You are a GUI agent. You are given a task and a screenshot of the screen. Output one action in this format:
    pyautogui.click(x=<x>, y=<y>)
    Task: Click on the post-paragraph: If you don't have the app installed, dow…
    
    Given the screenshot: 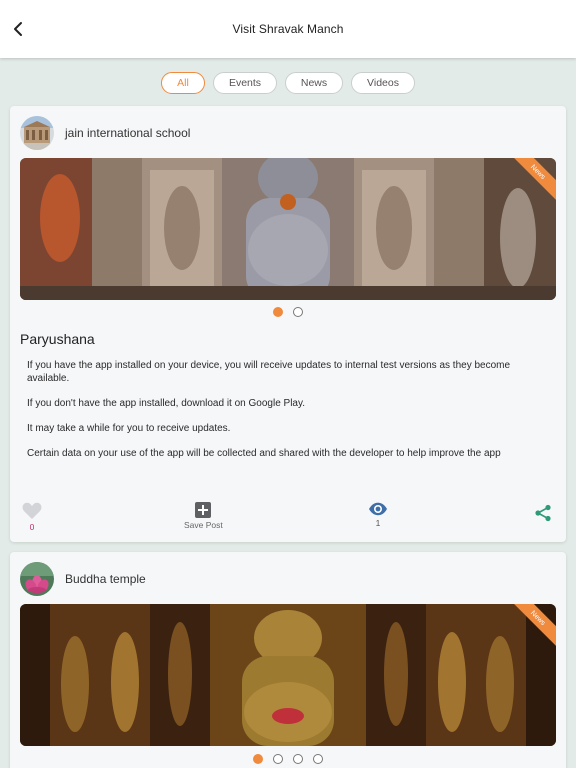 What is the action you would take?
    pyautogui.click(x=166, y=403)
    